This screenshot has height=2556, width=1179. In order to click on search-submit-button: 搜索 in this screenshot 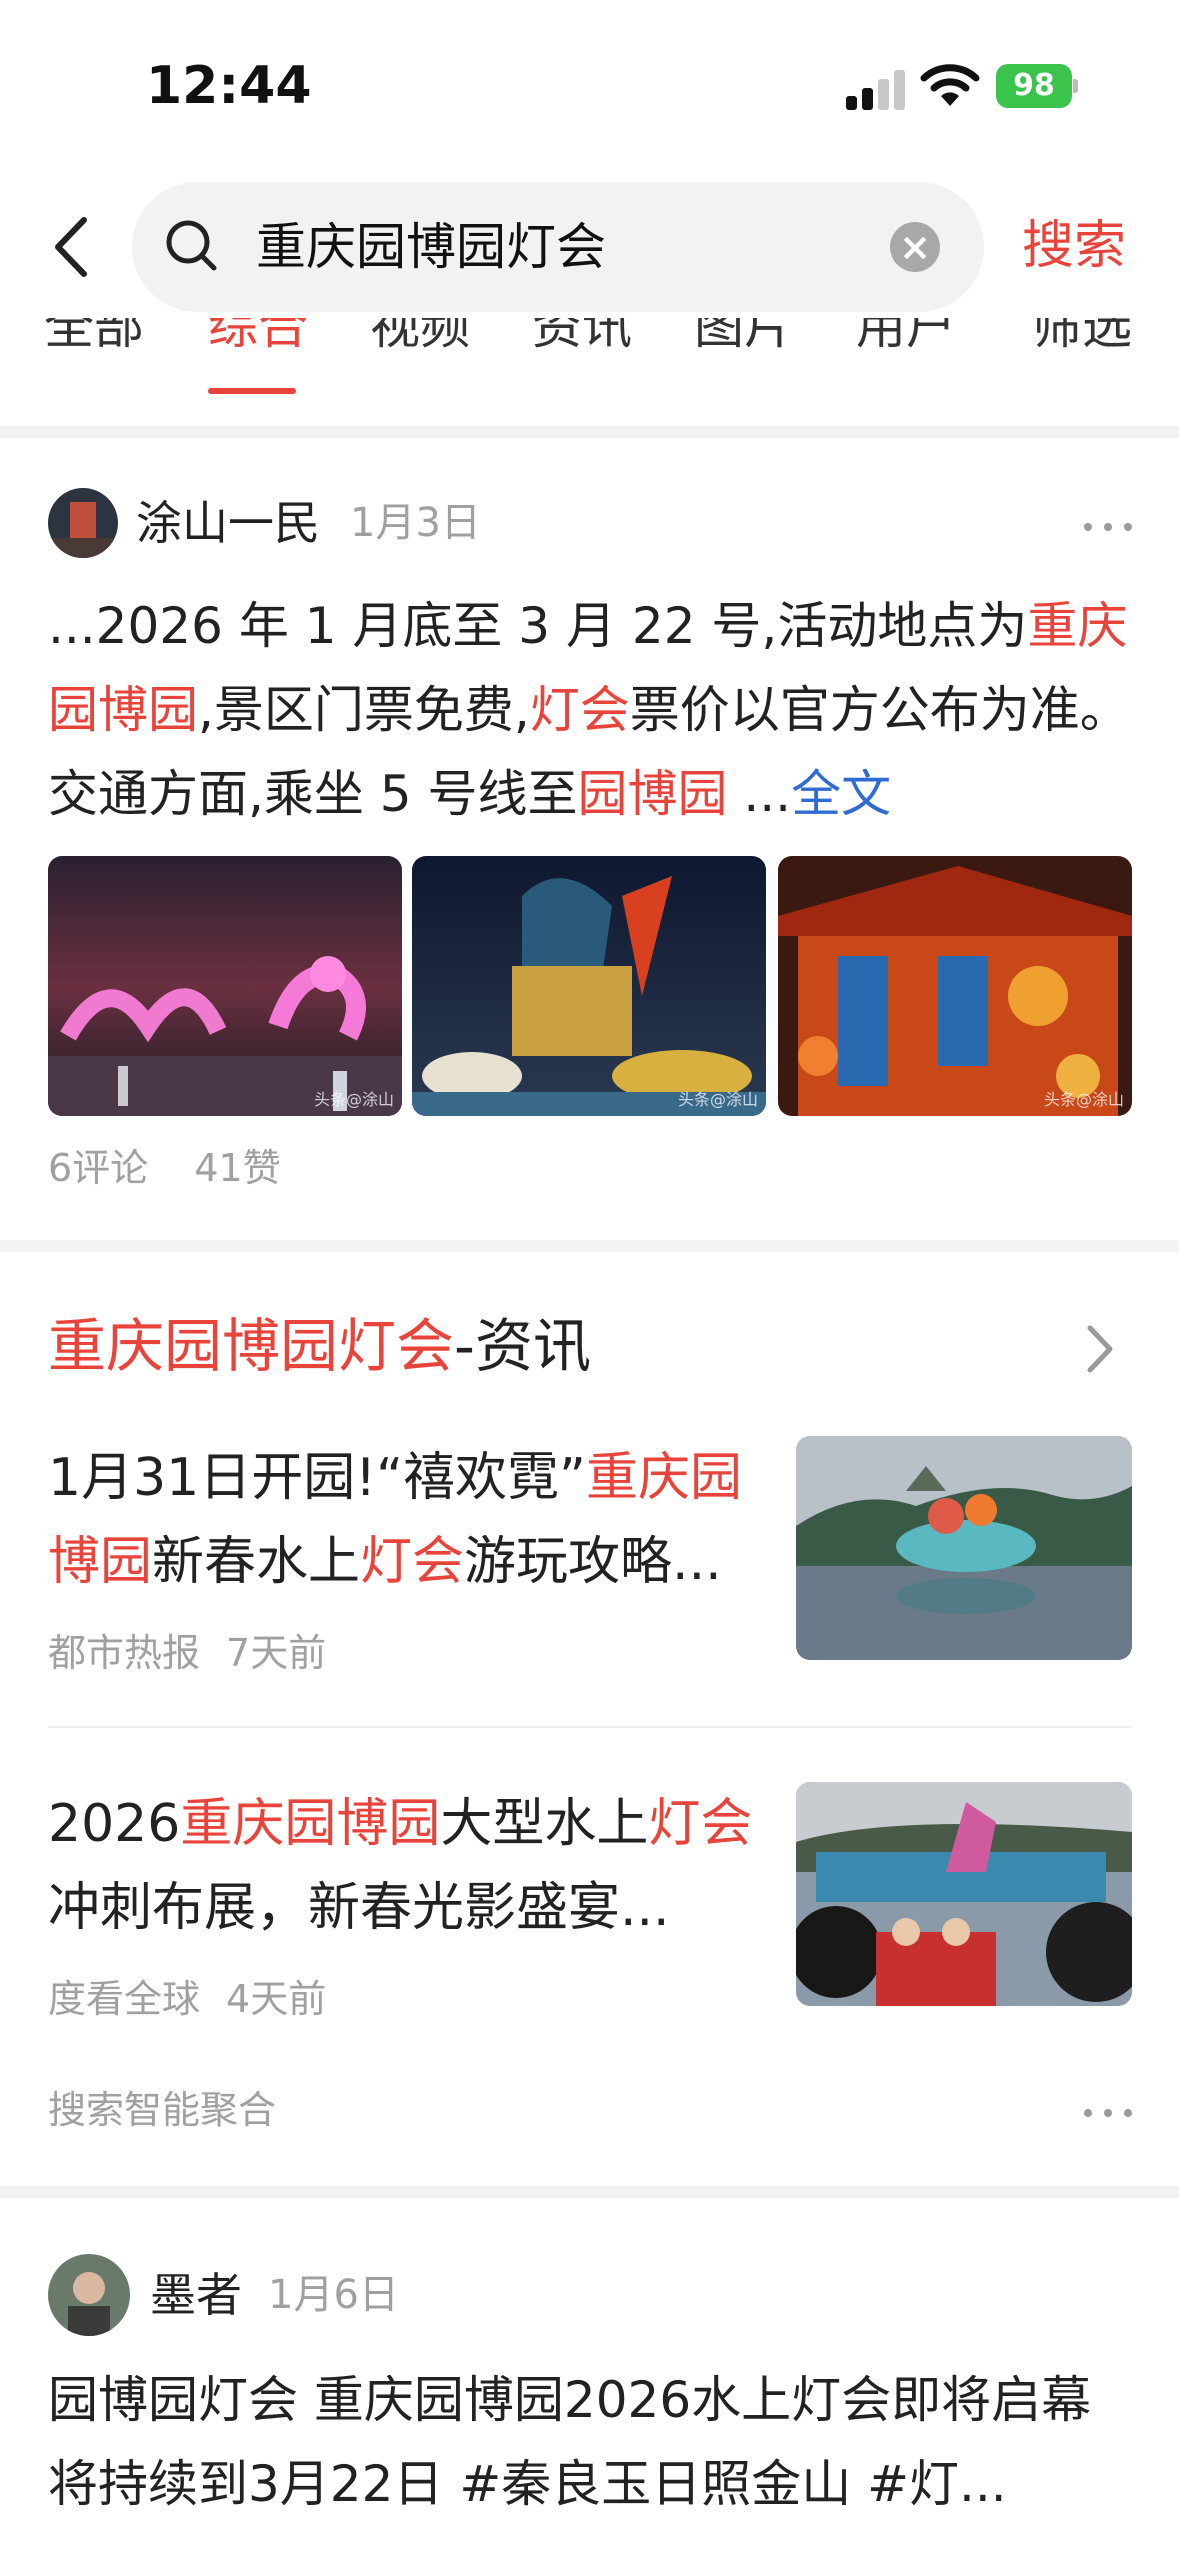, I will do `click(1074, 246)`.